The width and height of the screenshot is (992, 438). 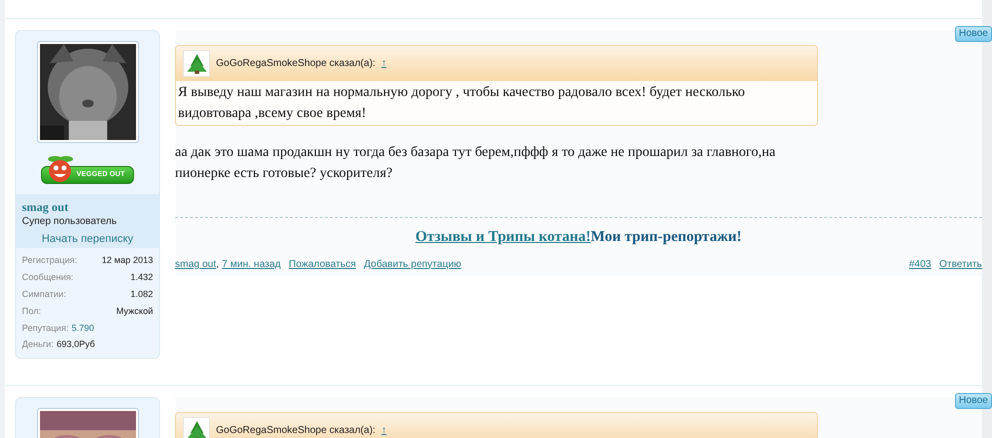 What do you see at coordinates (87, 207) in the screenshot?
I see `username-link: smag out` at bounding box center [87, 207].